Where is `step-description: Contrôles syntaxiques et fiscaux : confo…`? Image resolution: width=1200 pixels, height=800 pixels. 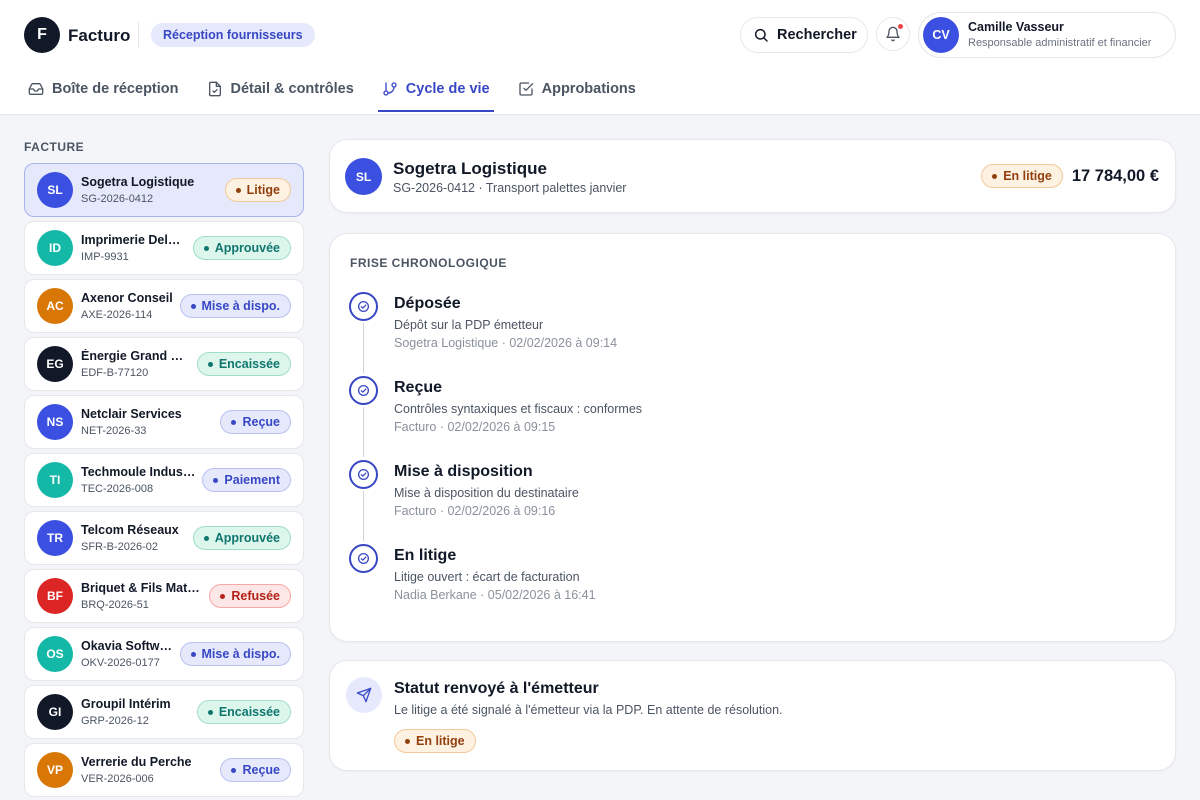 step-description: Contrôles syntaxiques et fiscaux : confo… is located at coordinates (518, 409).